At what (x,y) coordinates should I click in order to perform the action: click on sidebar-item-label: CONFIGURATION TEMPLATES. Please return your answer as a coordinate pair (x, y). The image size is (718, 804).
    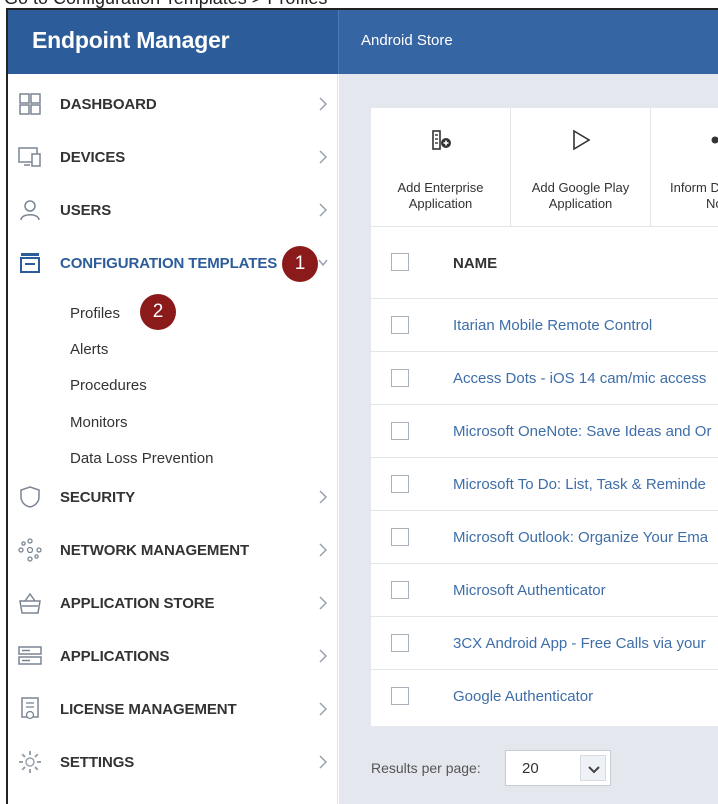
    Looking at the image, I should click on (169, 263).